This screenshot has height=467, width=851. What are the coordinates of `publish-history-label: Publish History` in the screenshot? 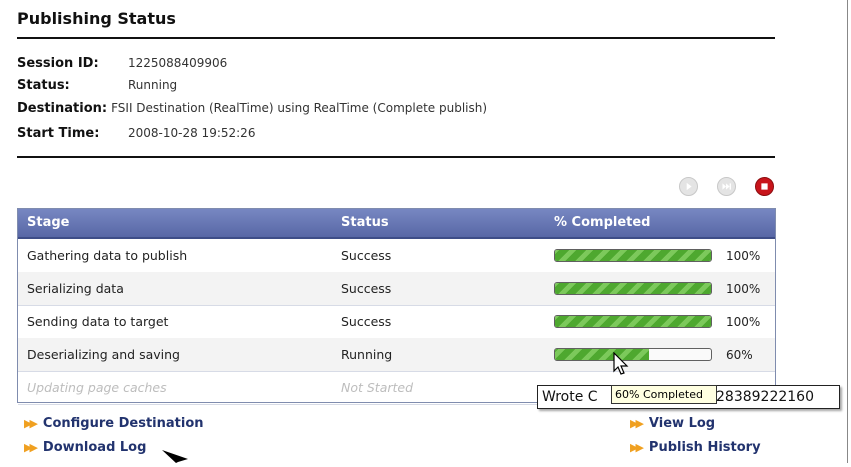 It's located at (704, 447).